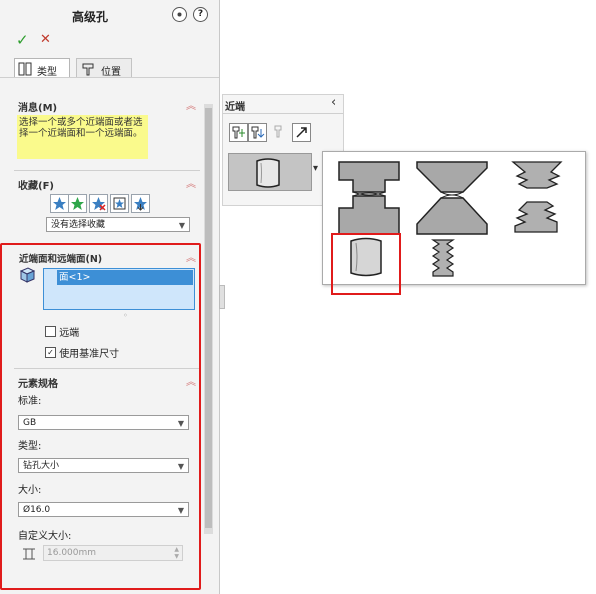  I want to click on palette-straight-thread, so click(443, 258).